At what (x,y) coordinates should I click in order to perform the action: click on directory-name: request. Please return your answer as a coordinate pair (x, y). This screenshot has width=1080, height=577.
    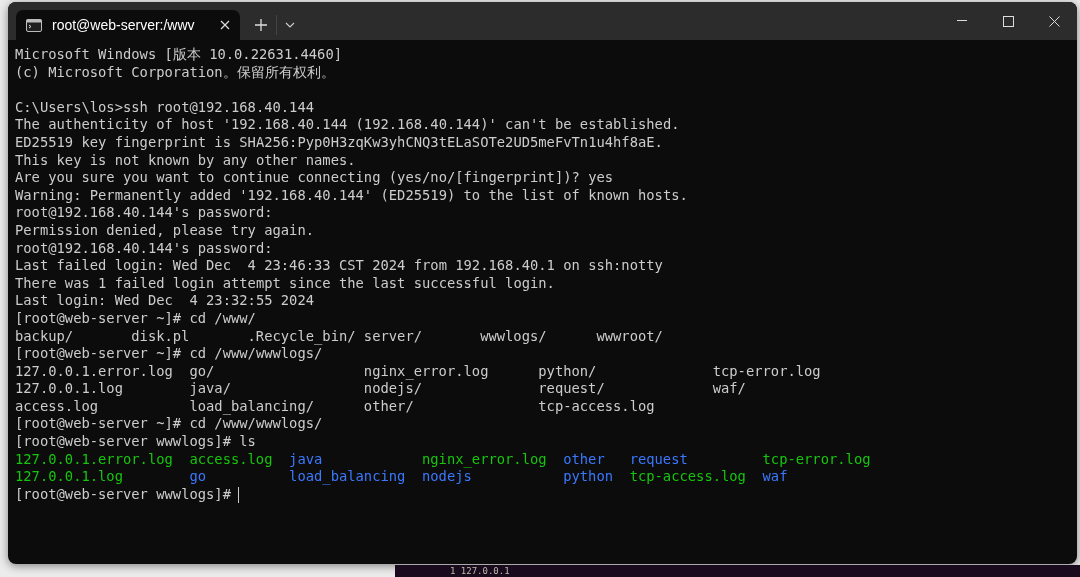
    Looking at the image, I should click on (658, 458).